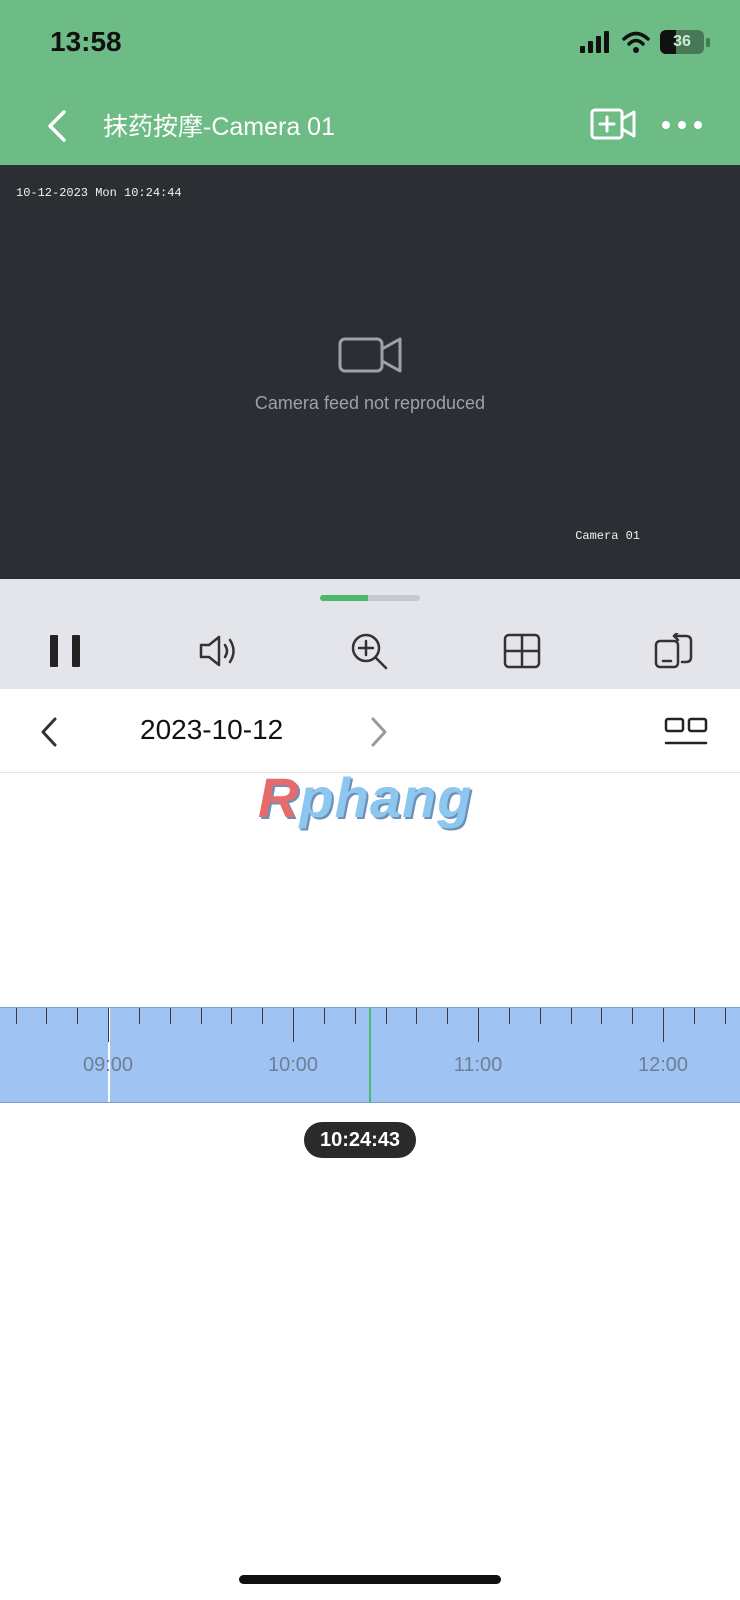  What do you see at coordinates (478, 1065) in the screenshot?
I see `timeline-hour-label: 11:00` at bounding box center [478, 1065].